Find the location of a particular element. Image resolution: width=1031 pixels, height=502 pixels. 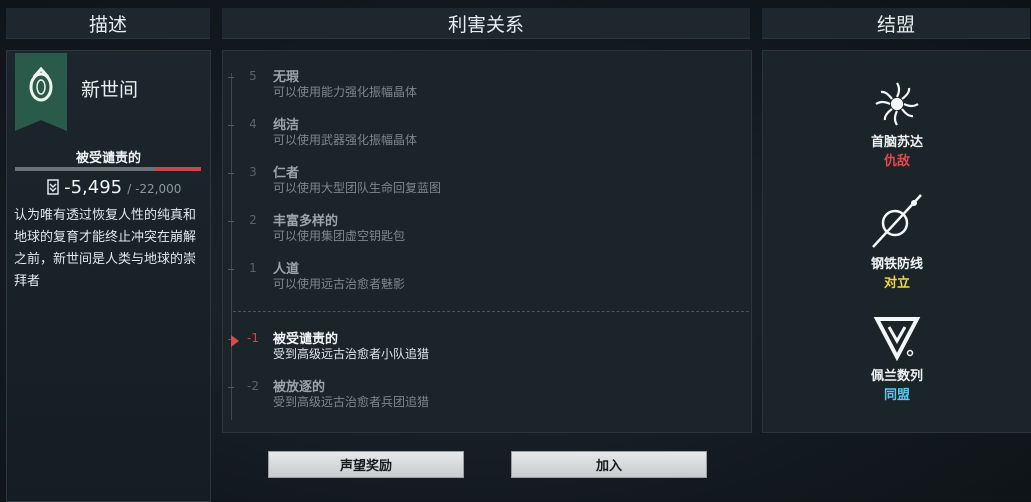

tier-number: 2 is located at coordinates (253, 220).